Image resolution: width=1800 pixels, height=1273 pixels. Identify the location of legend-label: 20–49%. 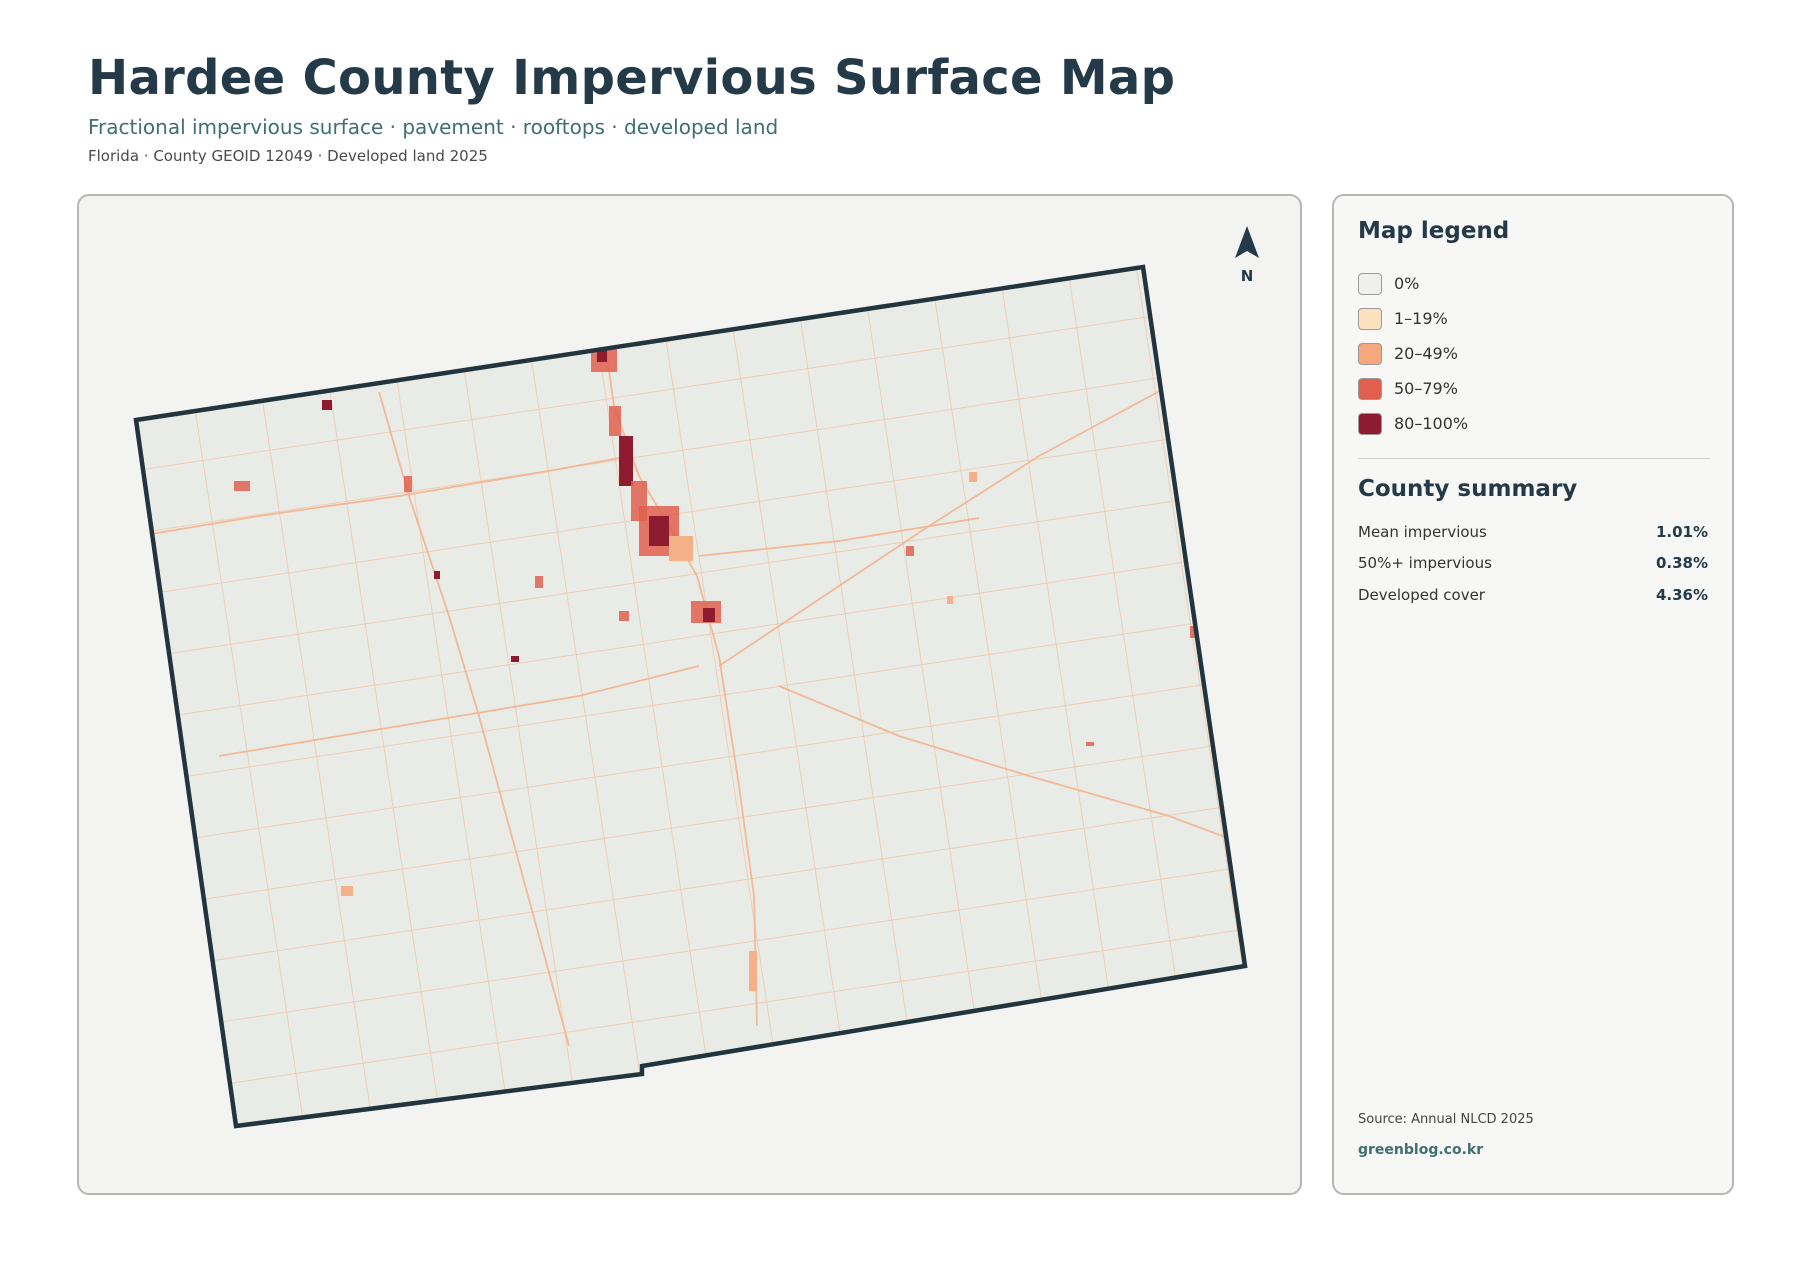
(1426, 353).